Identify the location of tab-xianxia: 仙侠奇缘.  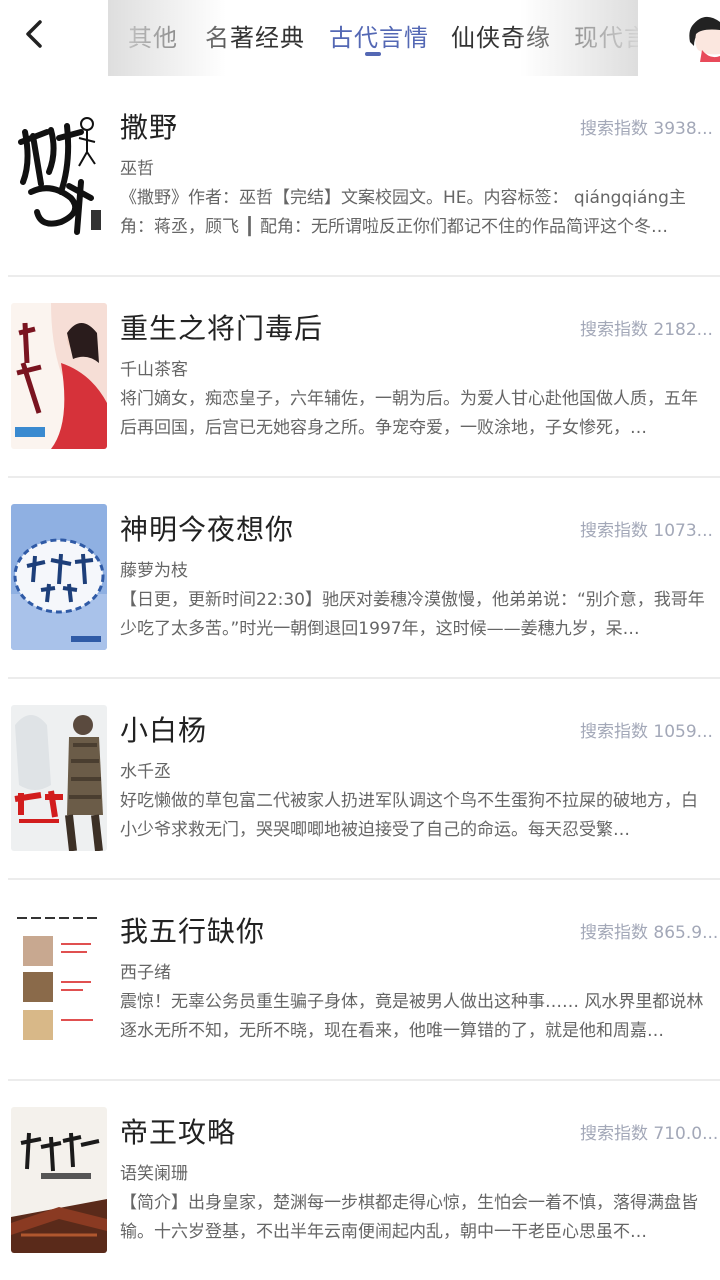
(501, 35).